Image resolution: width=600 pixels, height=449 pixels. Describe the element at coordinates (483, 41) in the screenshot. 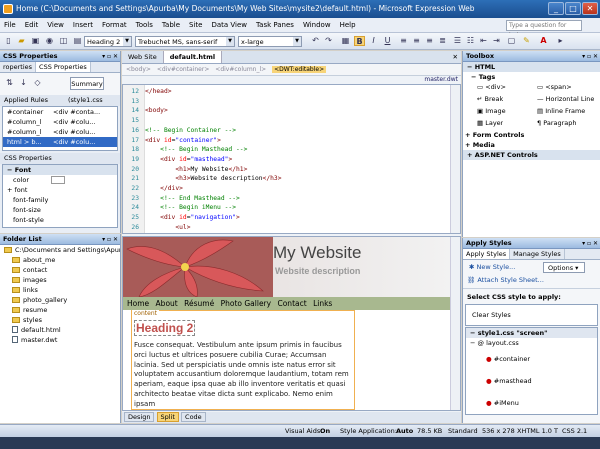

I see `outdent-icon: ⇤` at that location.